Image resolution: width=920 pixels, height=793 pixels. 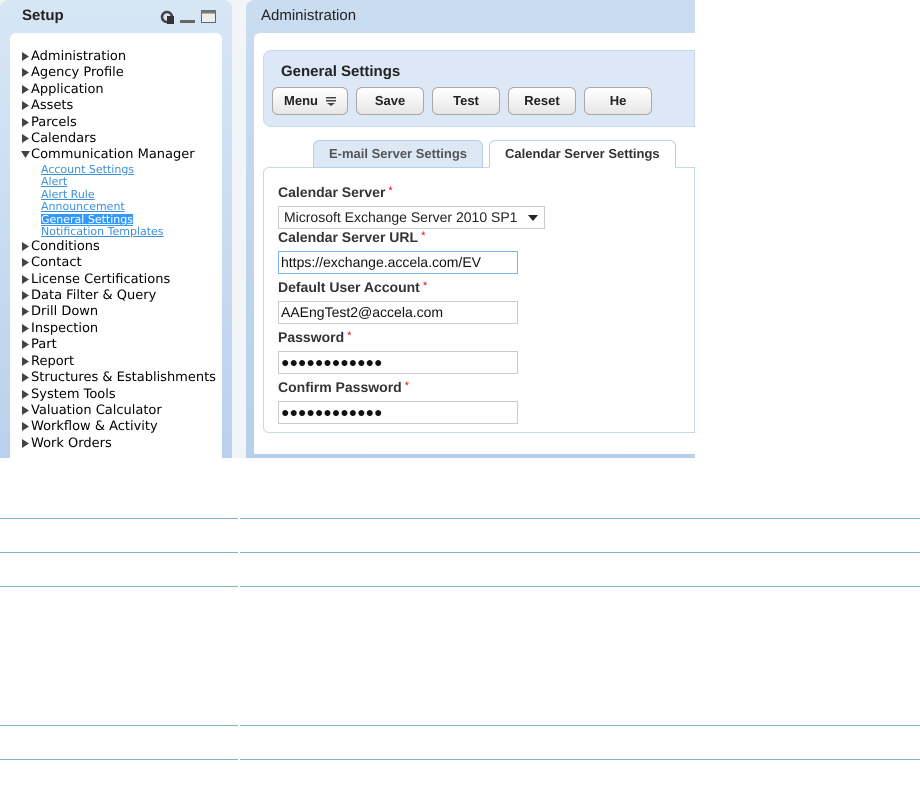 I want to click on tree-item: Agency Profile, so click(x=119, y=73).